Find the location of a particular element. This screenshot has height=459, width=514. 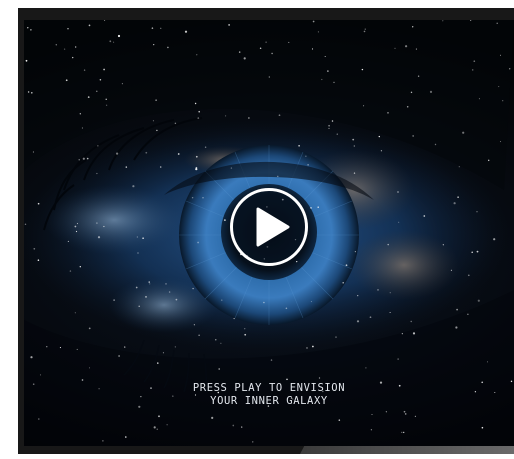

caption-line-2: YOUR INNER GALAXY is located at coordinates (269, 401).